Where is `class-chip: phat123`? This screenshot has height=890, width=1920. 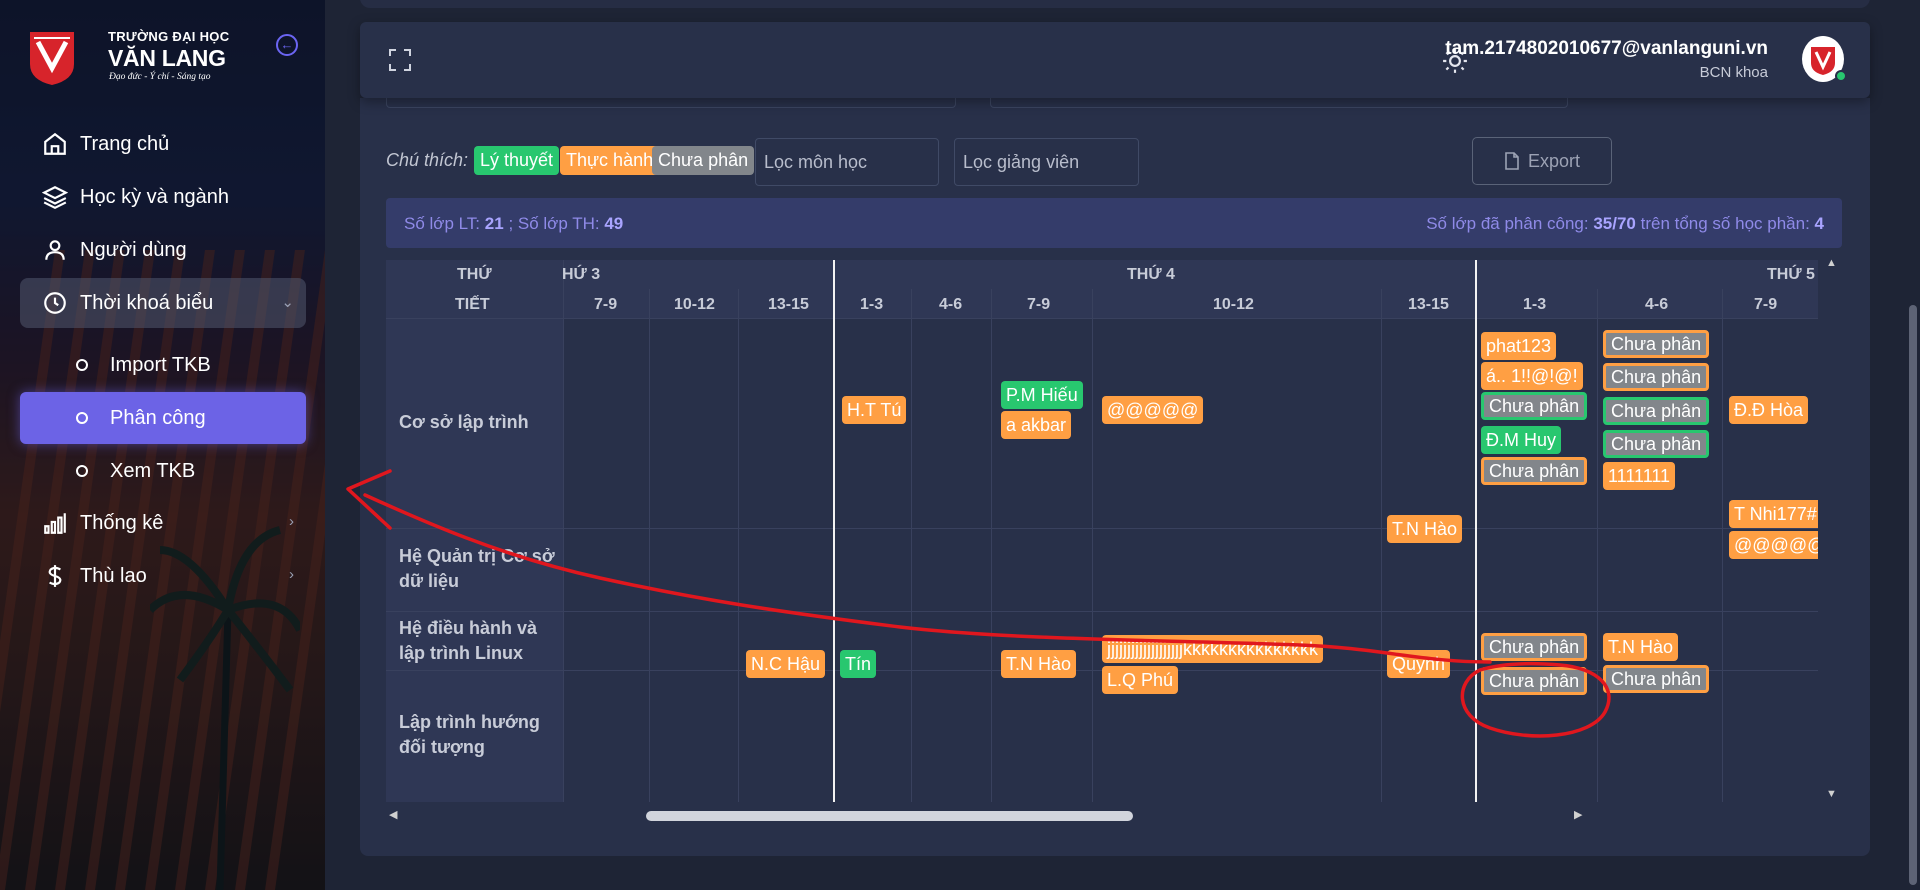 class-chip: phat123 is located at coordinates (1519, 346).